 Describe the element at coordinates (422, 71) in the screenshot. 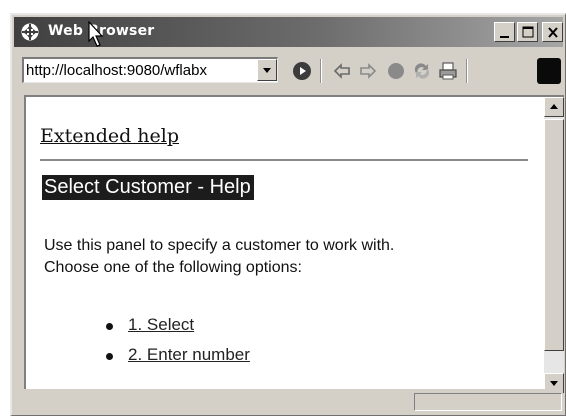

I see `refresh-icon` at that location.